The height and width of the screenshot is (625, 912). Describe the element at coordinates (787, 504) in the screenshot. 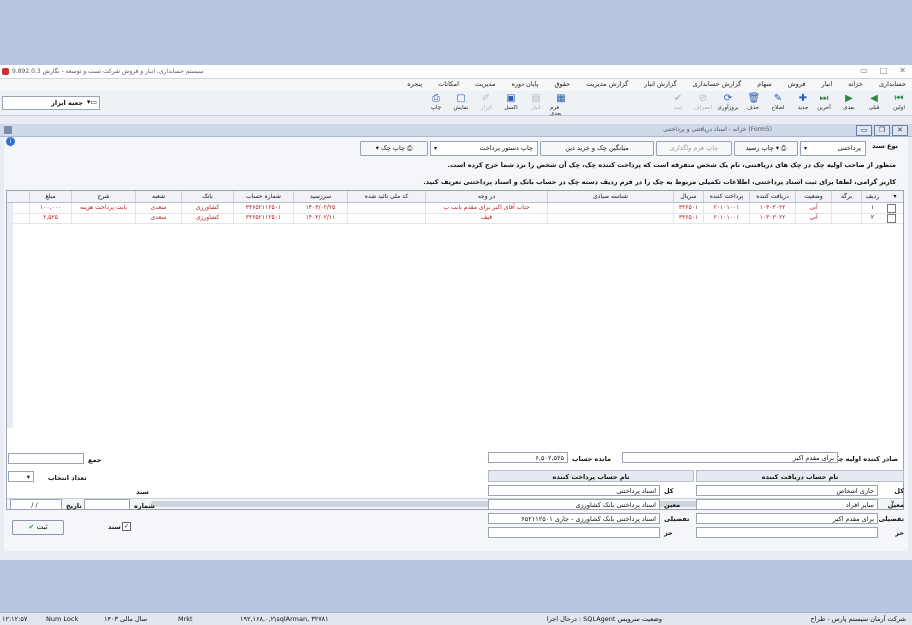

I see `receiver-account-field: سایر افراد` at that location.